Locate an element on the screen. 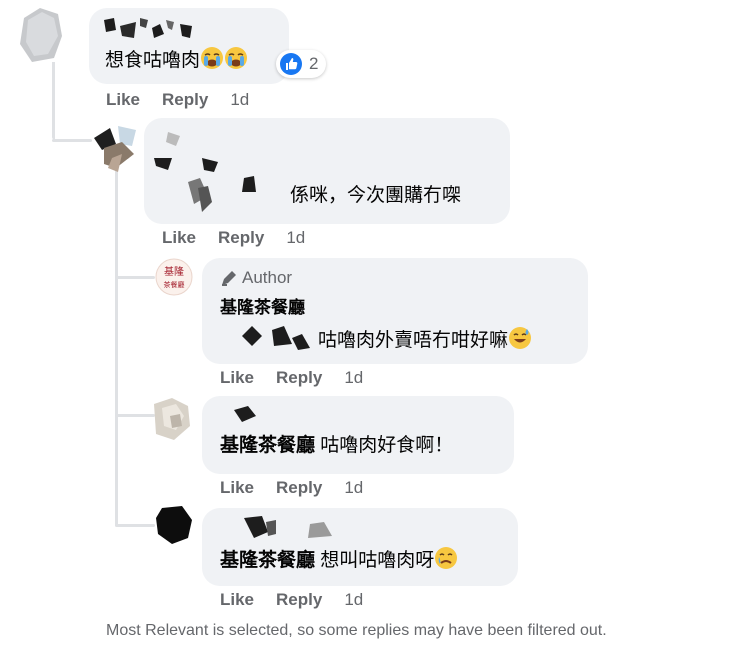 This screenshot has width=754, height=650. svg-text: 茶餐廳 is located at coordinates (174, 284).